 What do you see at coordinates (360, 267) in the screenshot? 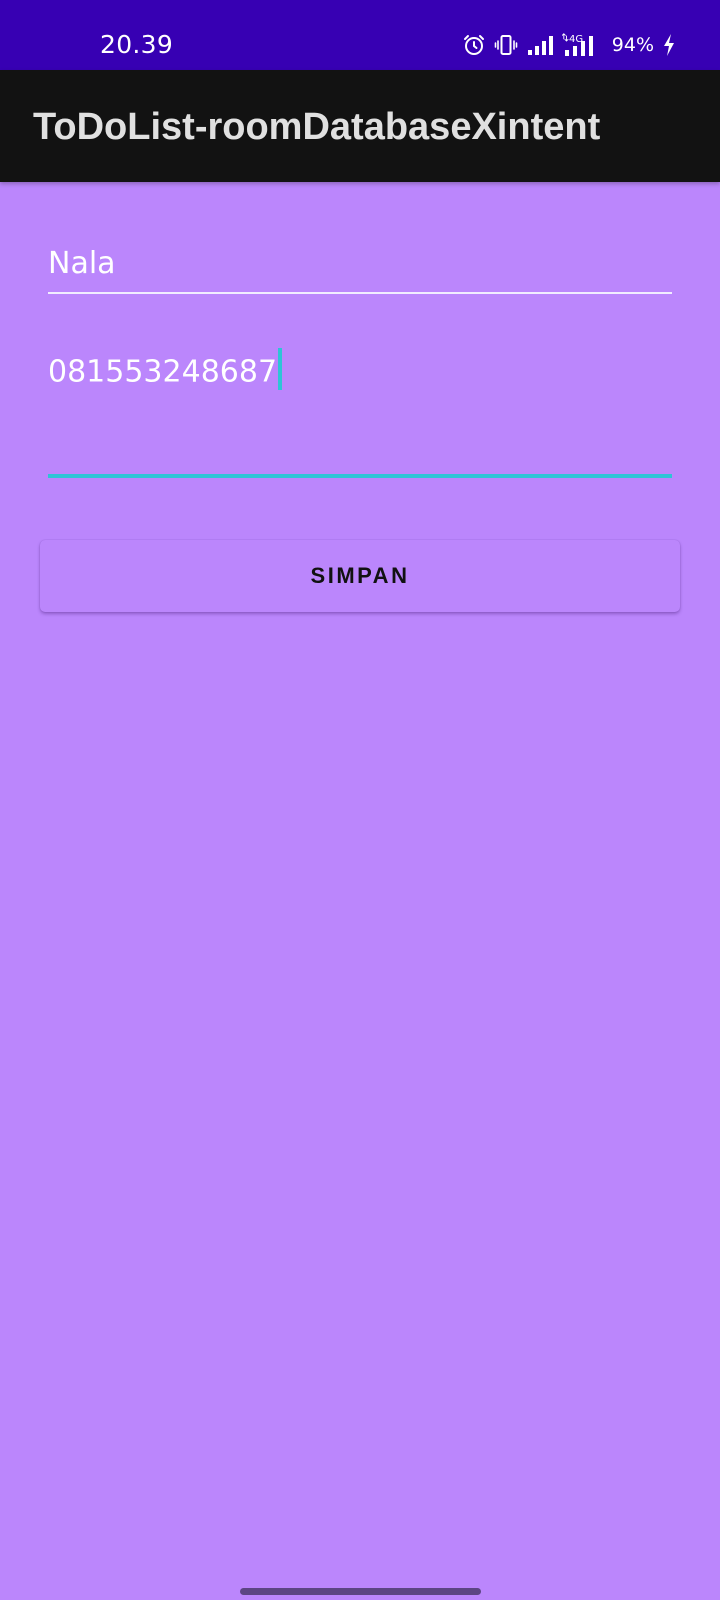
I see `name-field: Nala` at bounding box center [360, 267].